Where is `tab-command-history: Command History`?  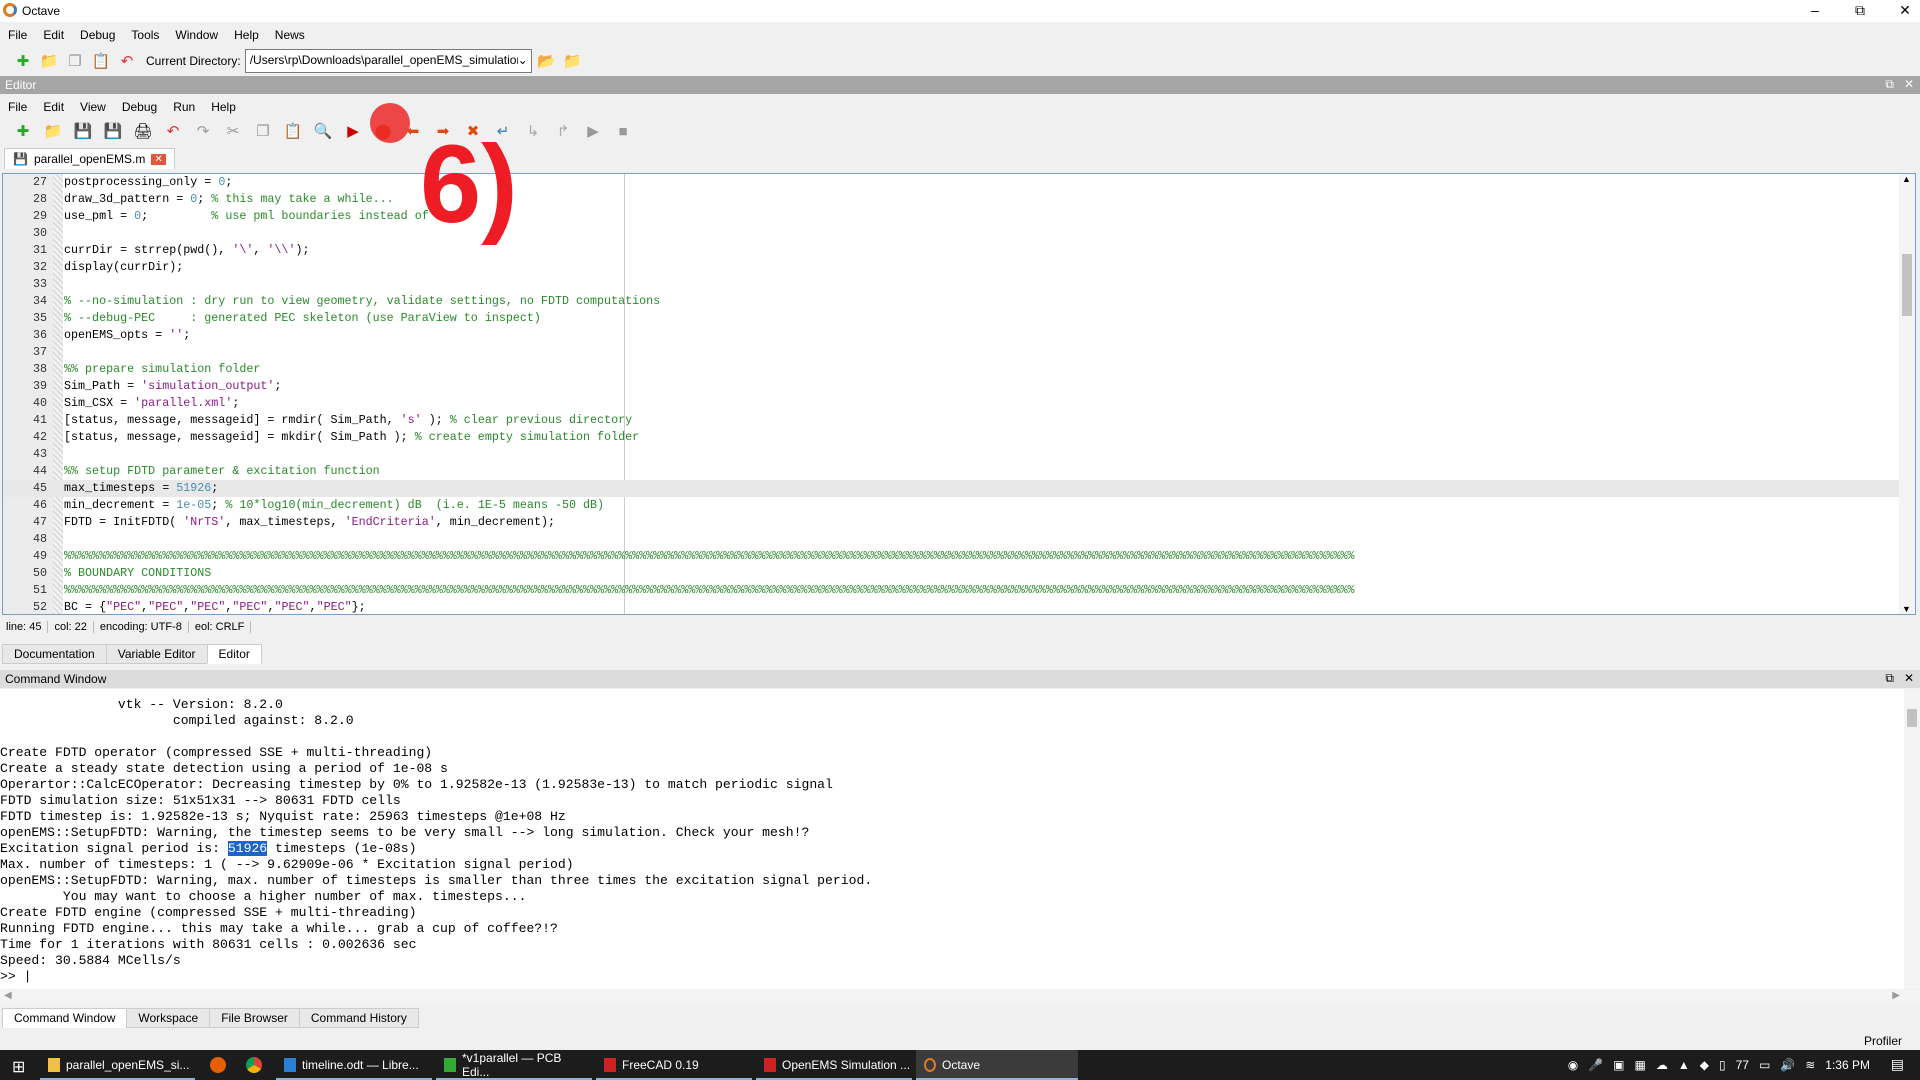
tab-command-history: Command History is located at coordinates (358, 1017).